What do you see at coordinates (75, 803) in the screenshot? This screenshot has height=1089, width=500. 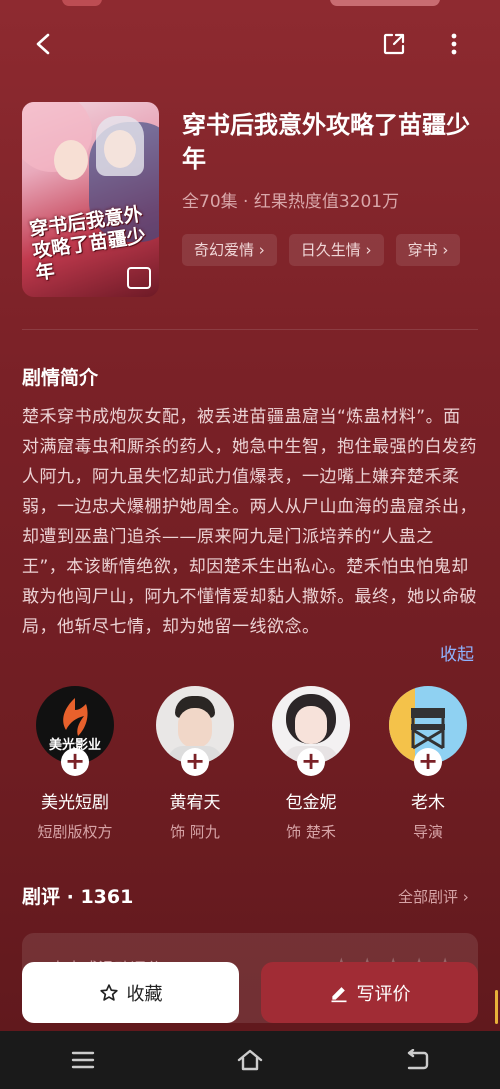 I see `cast-name: 美光短剧` at bounding box center [75, 803].